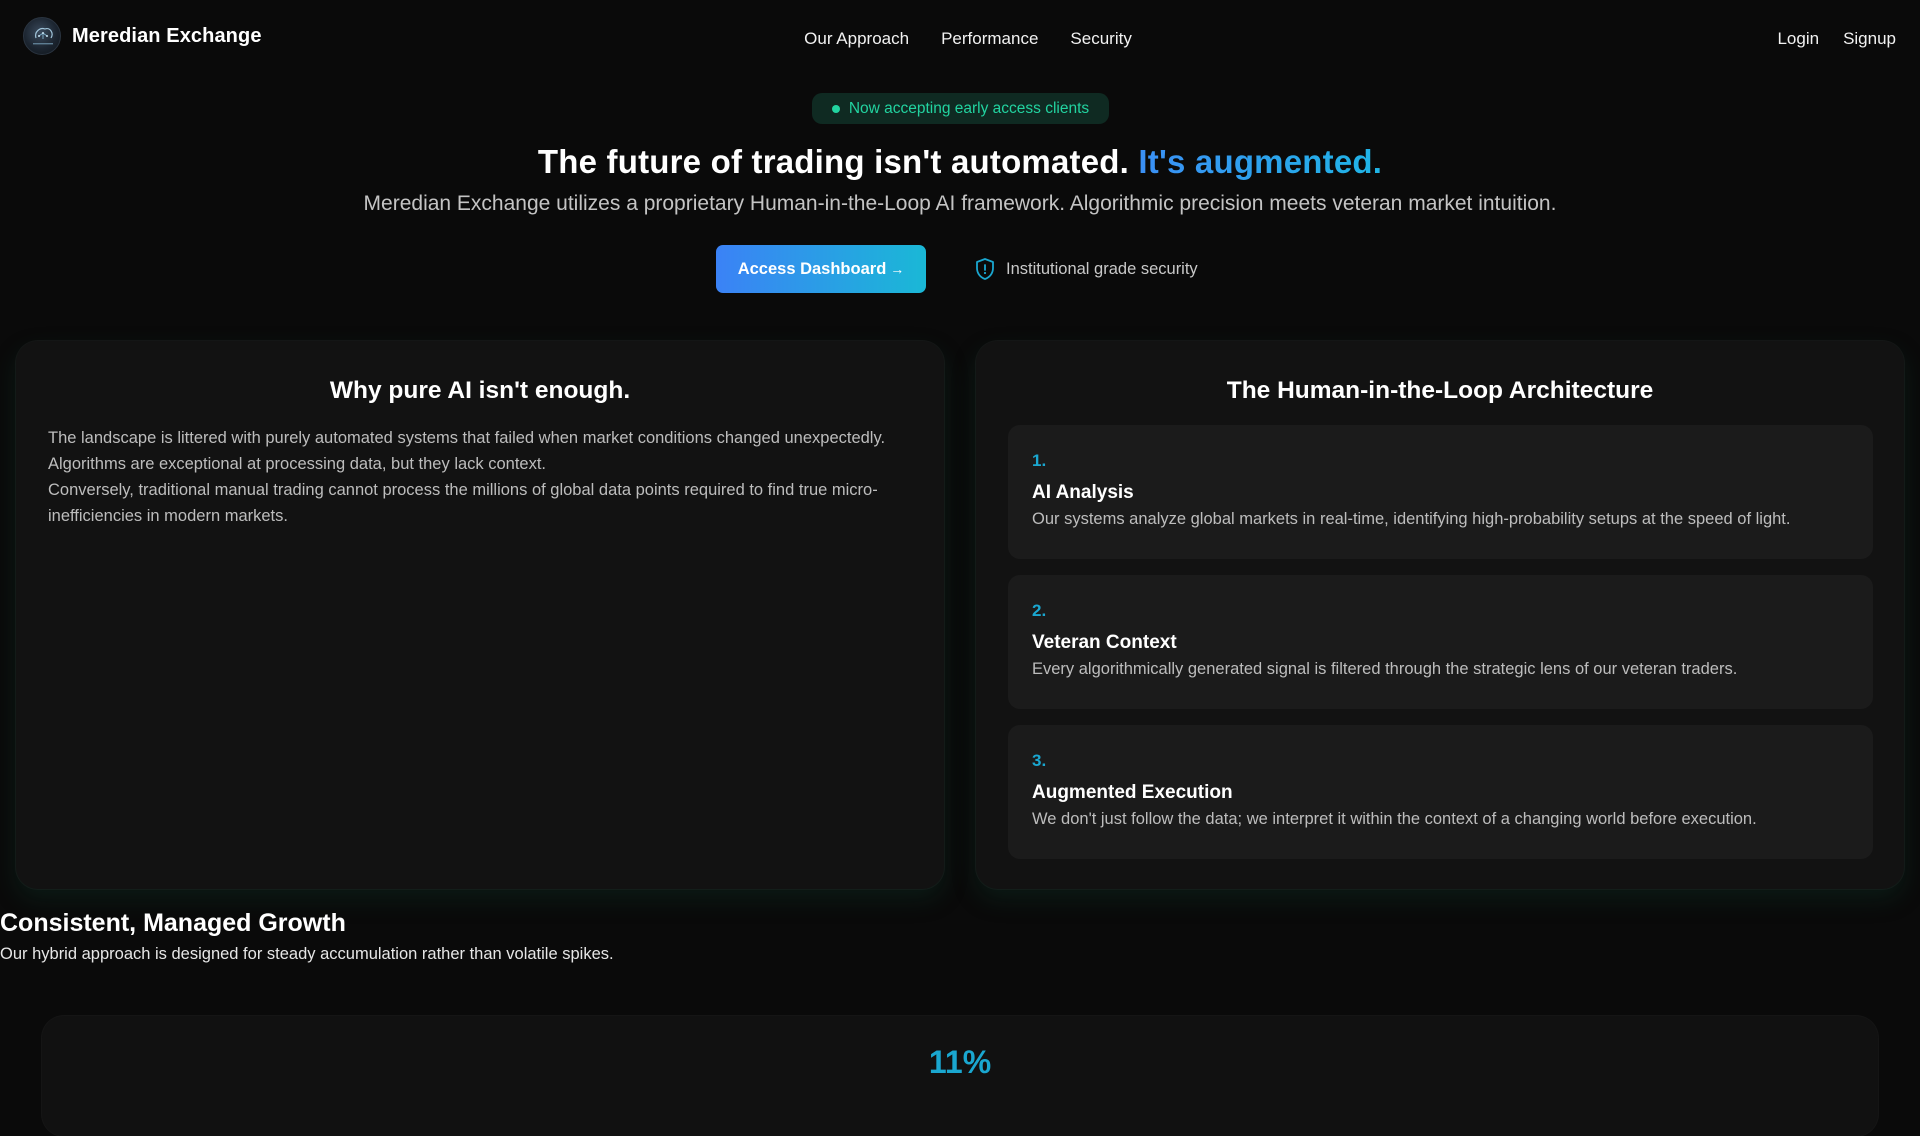  What do you see at coordinates (989, 39) in the screenshot?
I see `nav-link-performance: Performance` at bounding box center [989, 39].